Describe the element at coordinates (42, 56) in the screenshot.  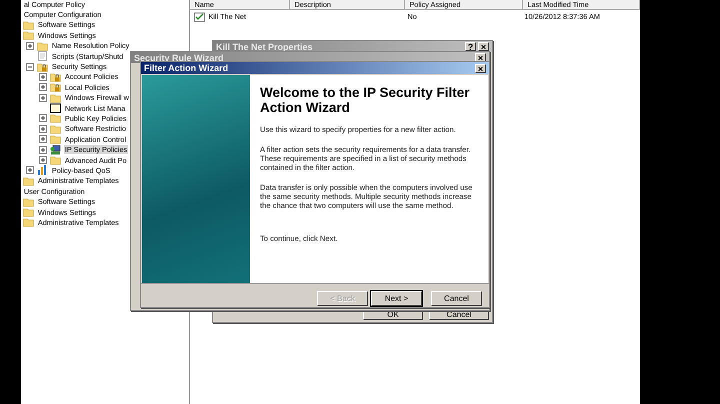
I see `document-icon` at that location.